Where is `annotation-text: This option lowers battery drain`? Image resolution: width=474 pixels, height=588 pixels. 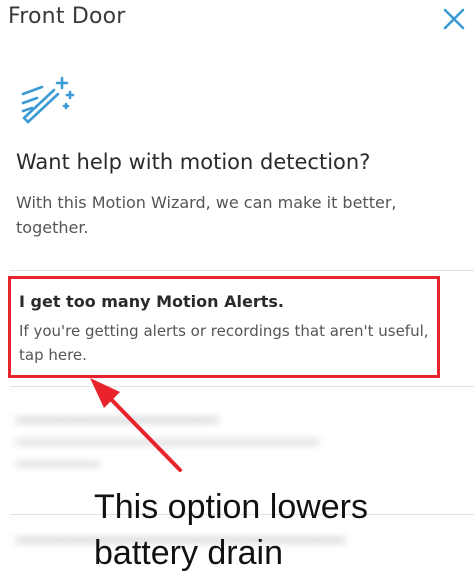
annotation-text: This option lowers battery drain is located at coordinates (231, 530).